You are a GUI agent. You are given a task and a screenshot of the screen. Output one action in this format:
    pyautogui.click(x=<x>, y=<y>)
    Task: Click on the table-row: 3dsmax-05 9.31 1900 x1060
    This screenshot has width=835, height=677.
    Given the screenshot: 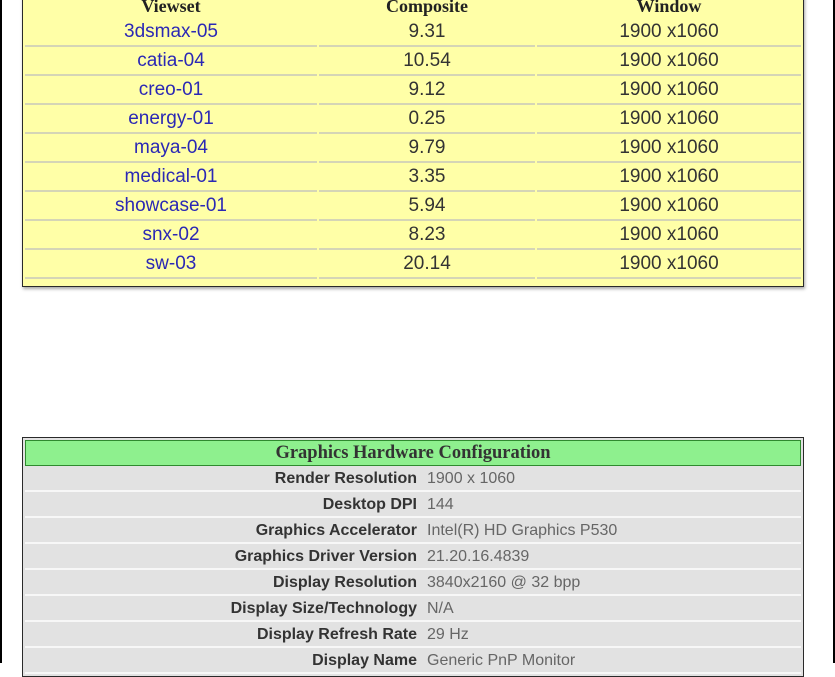 What is the action you would take?
    pyautogui.click(x=413, y=32)
    